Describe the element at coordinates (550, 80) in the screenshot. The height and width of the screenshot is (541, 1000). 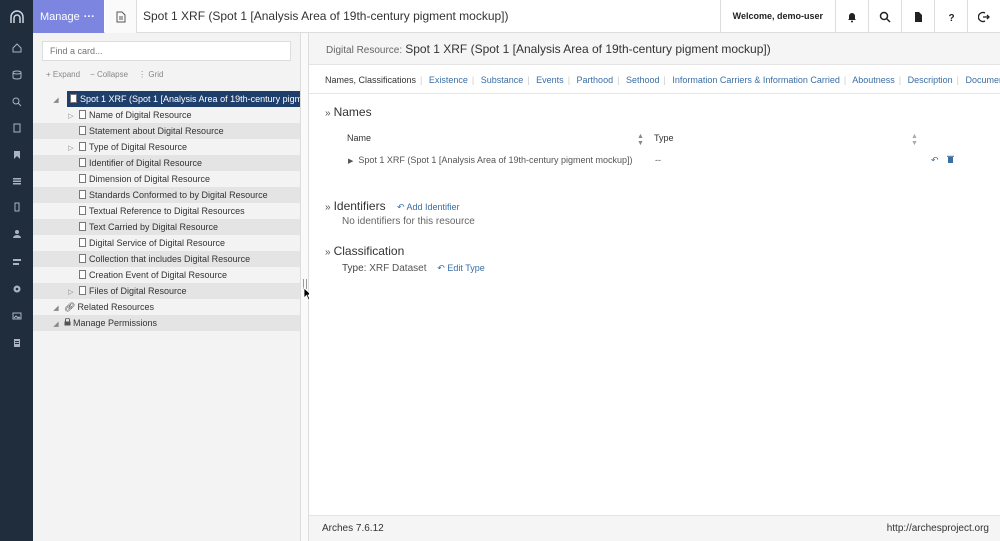
I see `tab-events: Events` at that location.